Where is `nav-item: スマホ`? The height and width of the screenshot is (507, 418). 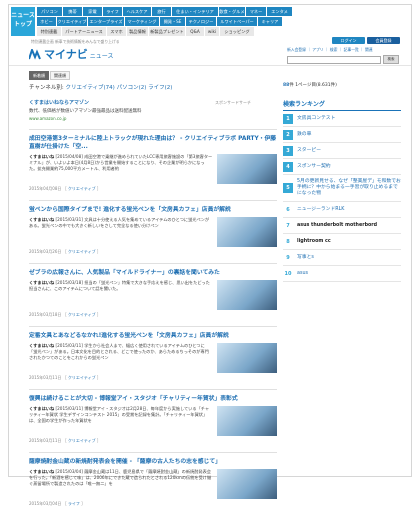
nav-item: スマホ is located at coordinates (117, 31).